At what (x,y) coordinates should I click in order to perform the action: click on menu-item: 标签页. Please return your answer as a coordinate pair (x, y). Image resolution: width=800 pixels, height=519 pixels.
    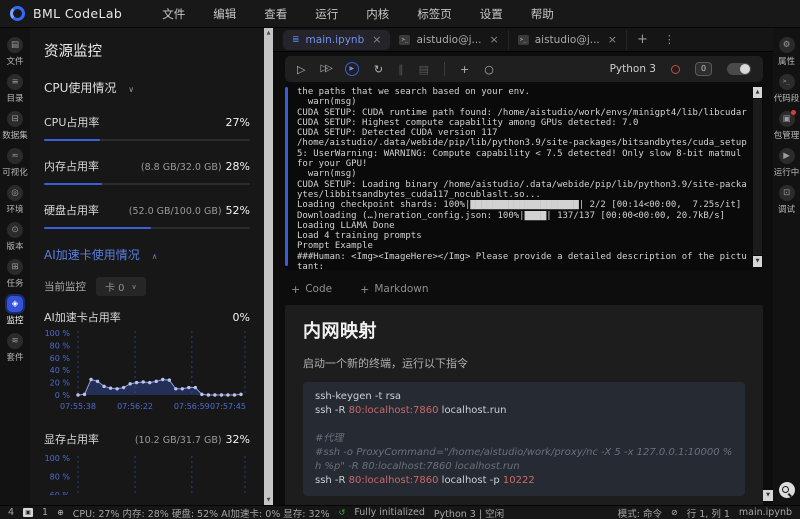
    Looking at the image, I should click on (434, 14).